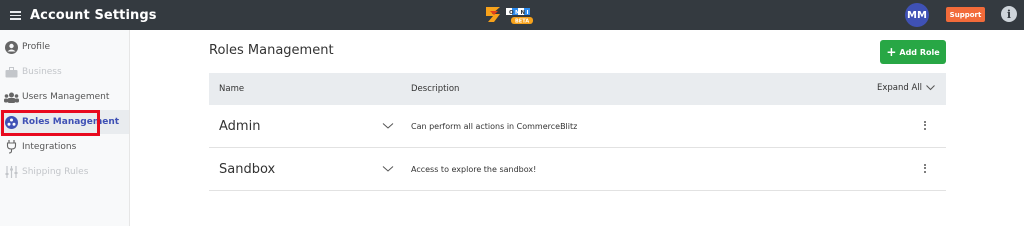 The height and width of the screenshot is (240, 1024). Describe the element at coordinates (64, 47) in the screenshot. I see `sidebar-item-profile: Profile` at that location.